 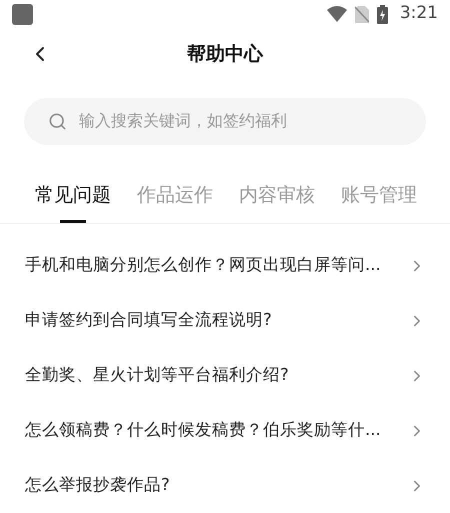 I want to click on search-icon, so click(x=57, y=121).